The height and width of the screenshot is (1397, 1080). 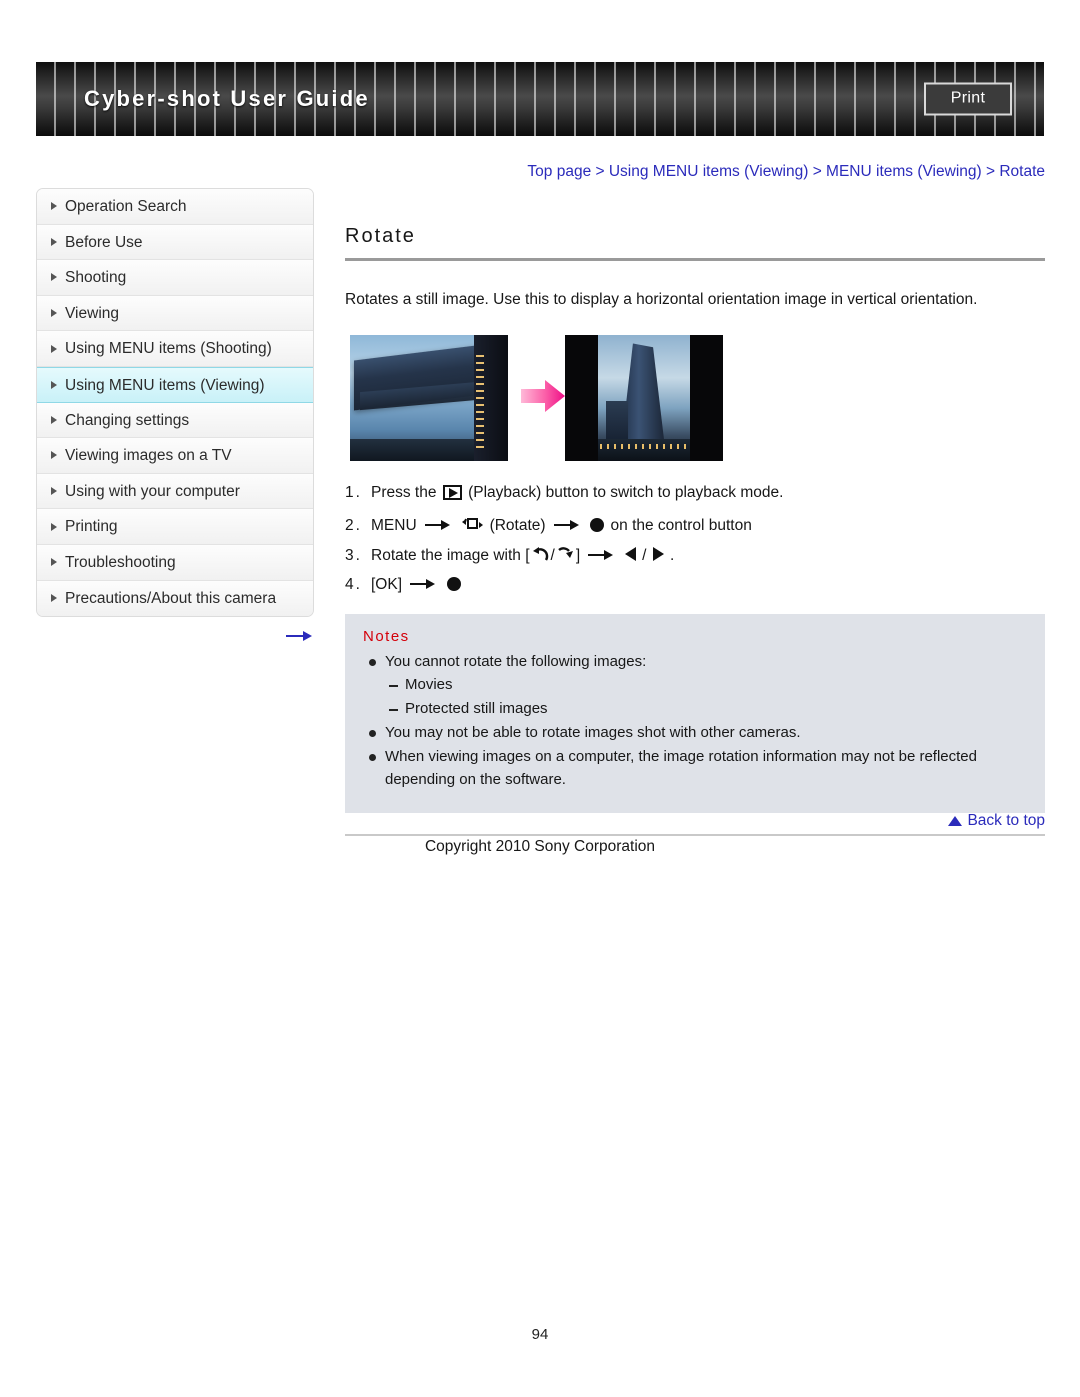 What do you see at coordinates (543, 396) in the screenshot?
I see `rotation-arrow-icon` at bounding box center [543, 396].